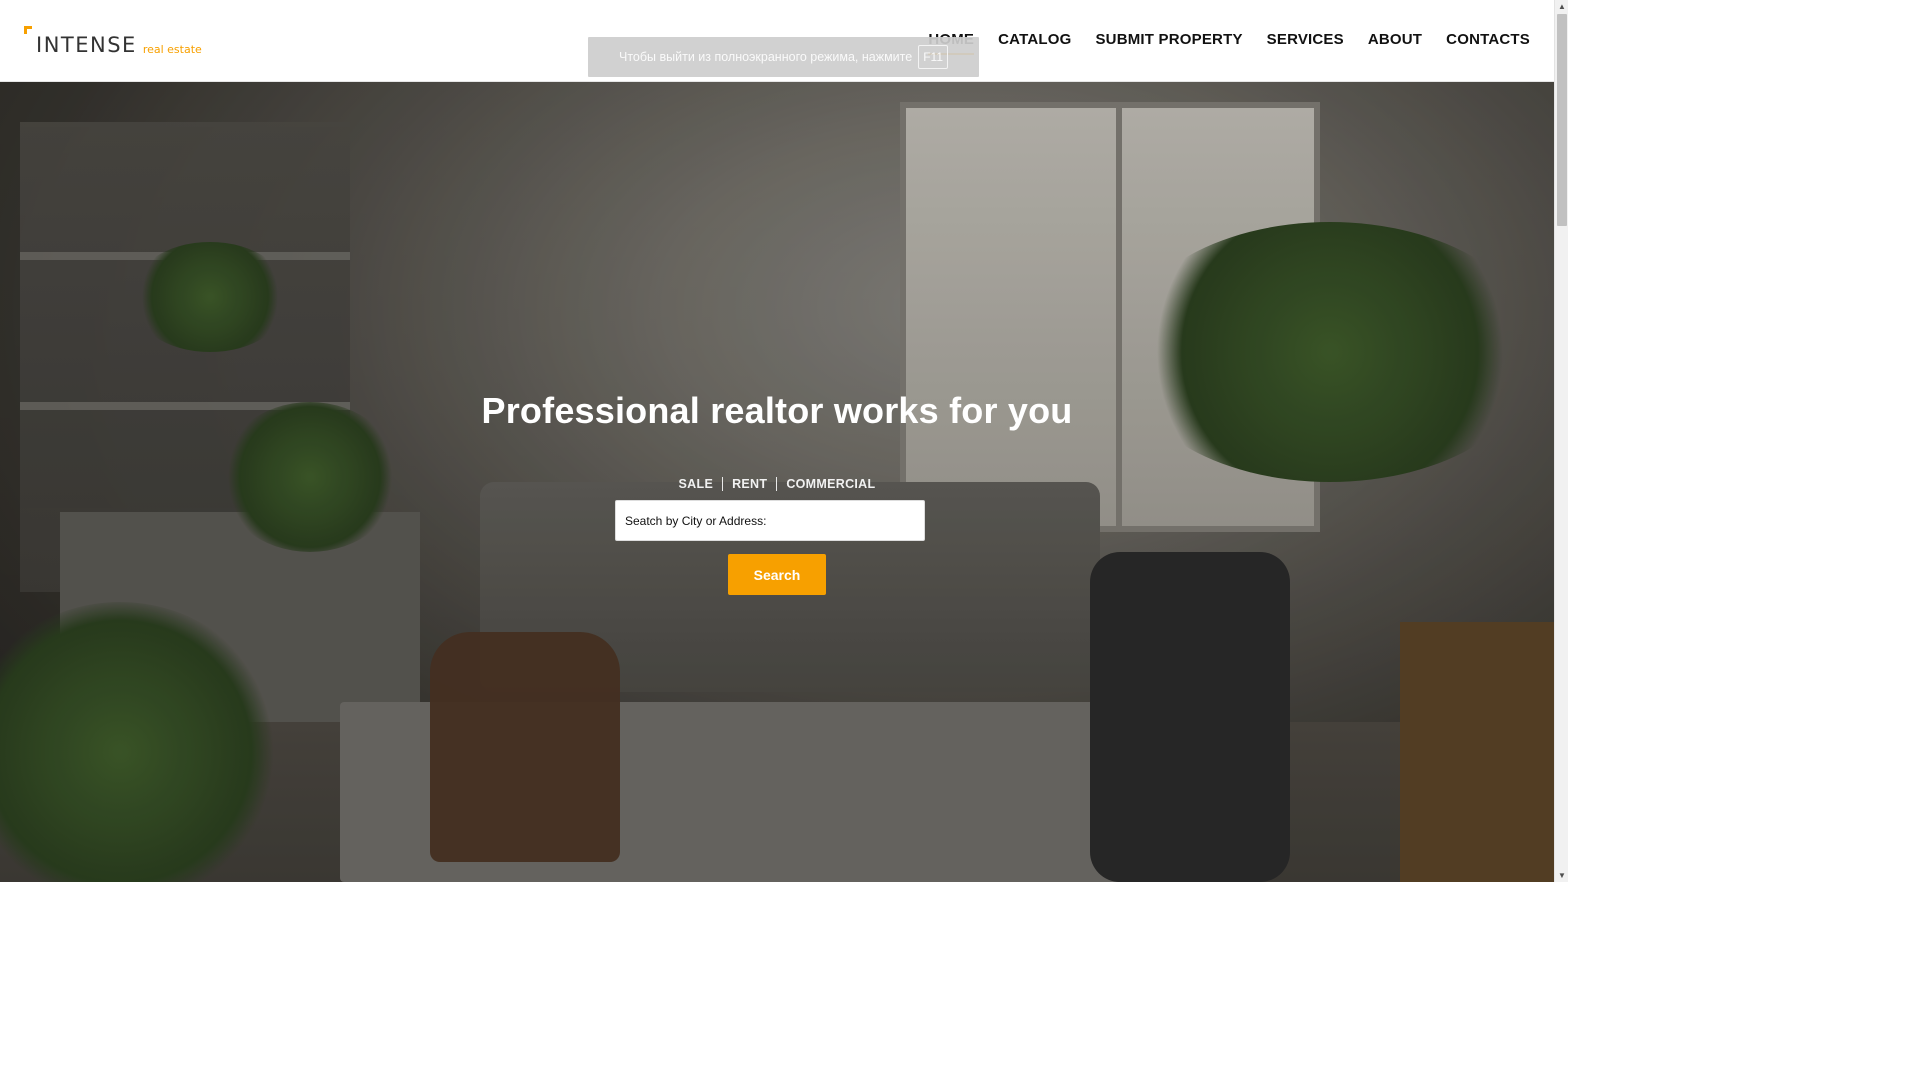  Describe the element at coordinates (172, 49) in the screenshot. I see `logo-sub-text: real estate` at that location.